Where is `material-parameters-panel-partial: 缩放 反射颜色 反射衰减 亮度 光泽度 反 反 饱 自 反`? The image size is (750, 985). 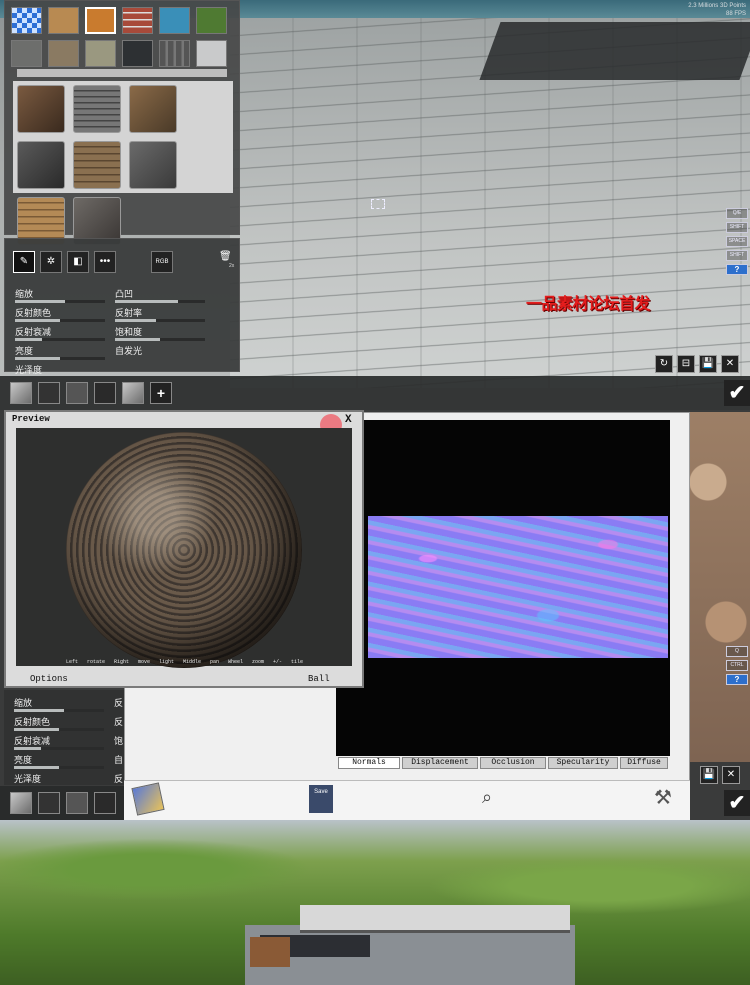
material-parameters-panel-partial: 缩放 反射颜色 反射衰减 亮度 光泽度 反 反 饱 自 反 is located at coordinates (64, 737).